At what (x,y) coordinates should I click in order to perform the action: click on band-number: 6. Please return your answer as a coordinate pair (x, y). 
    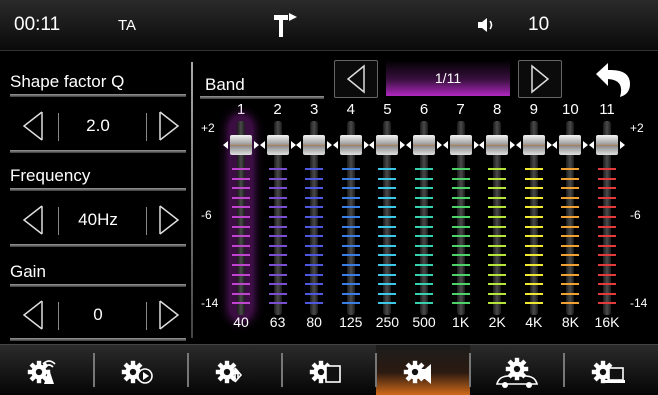
    Looking at the image, I should click on (424, 109).